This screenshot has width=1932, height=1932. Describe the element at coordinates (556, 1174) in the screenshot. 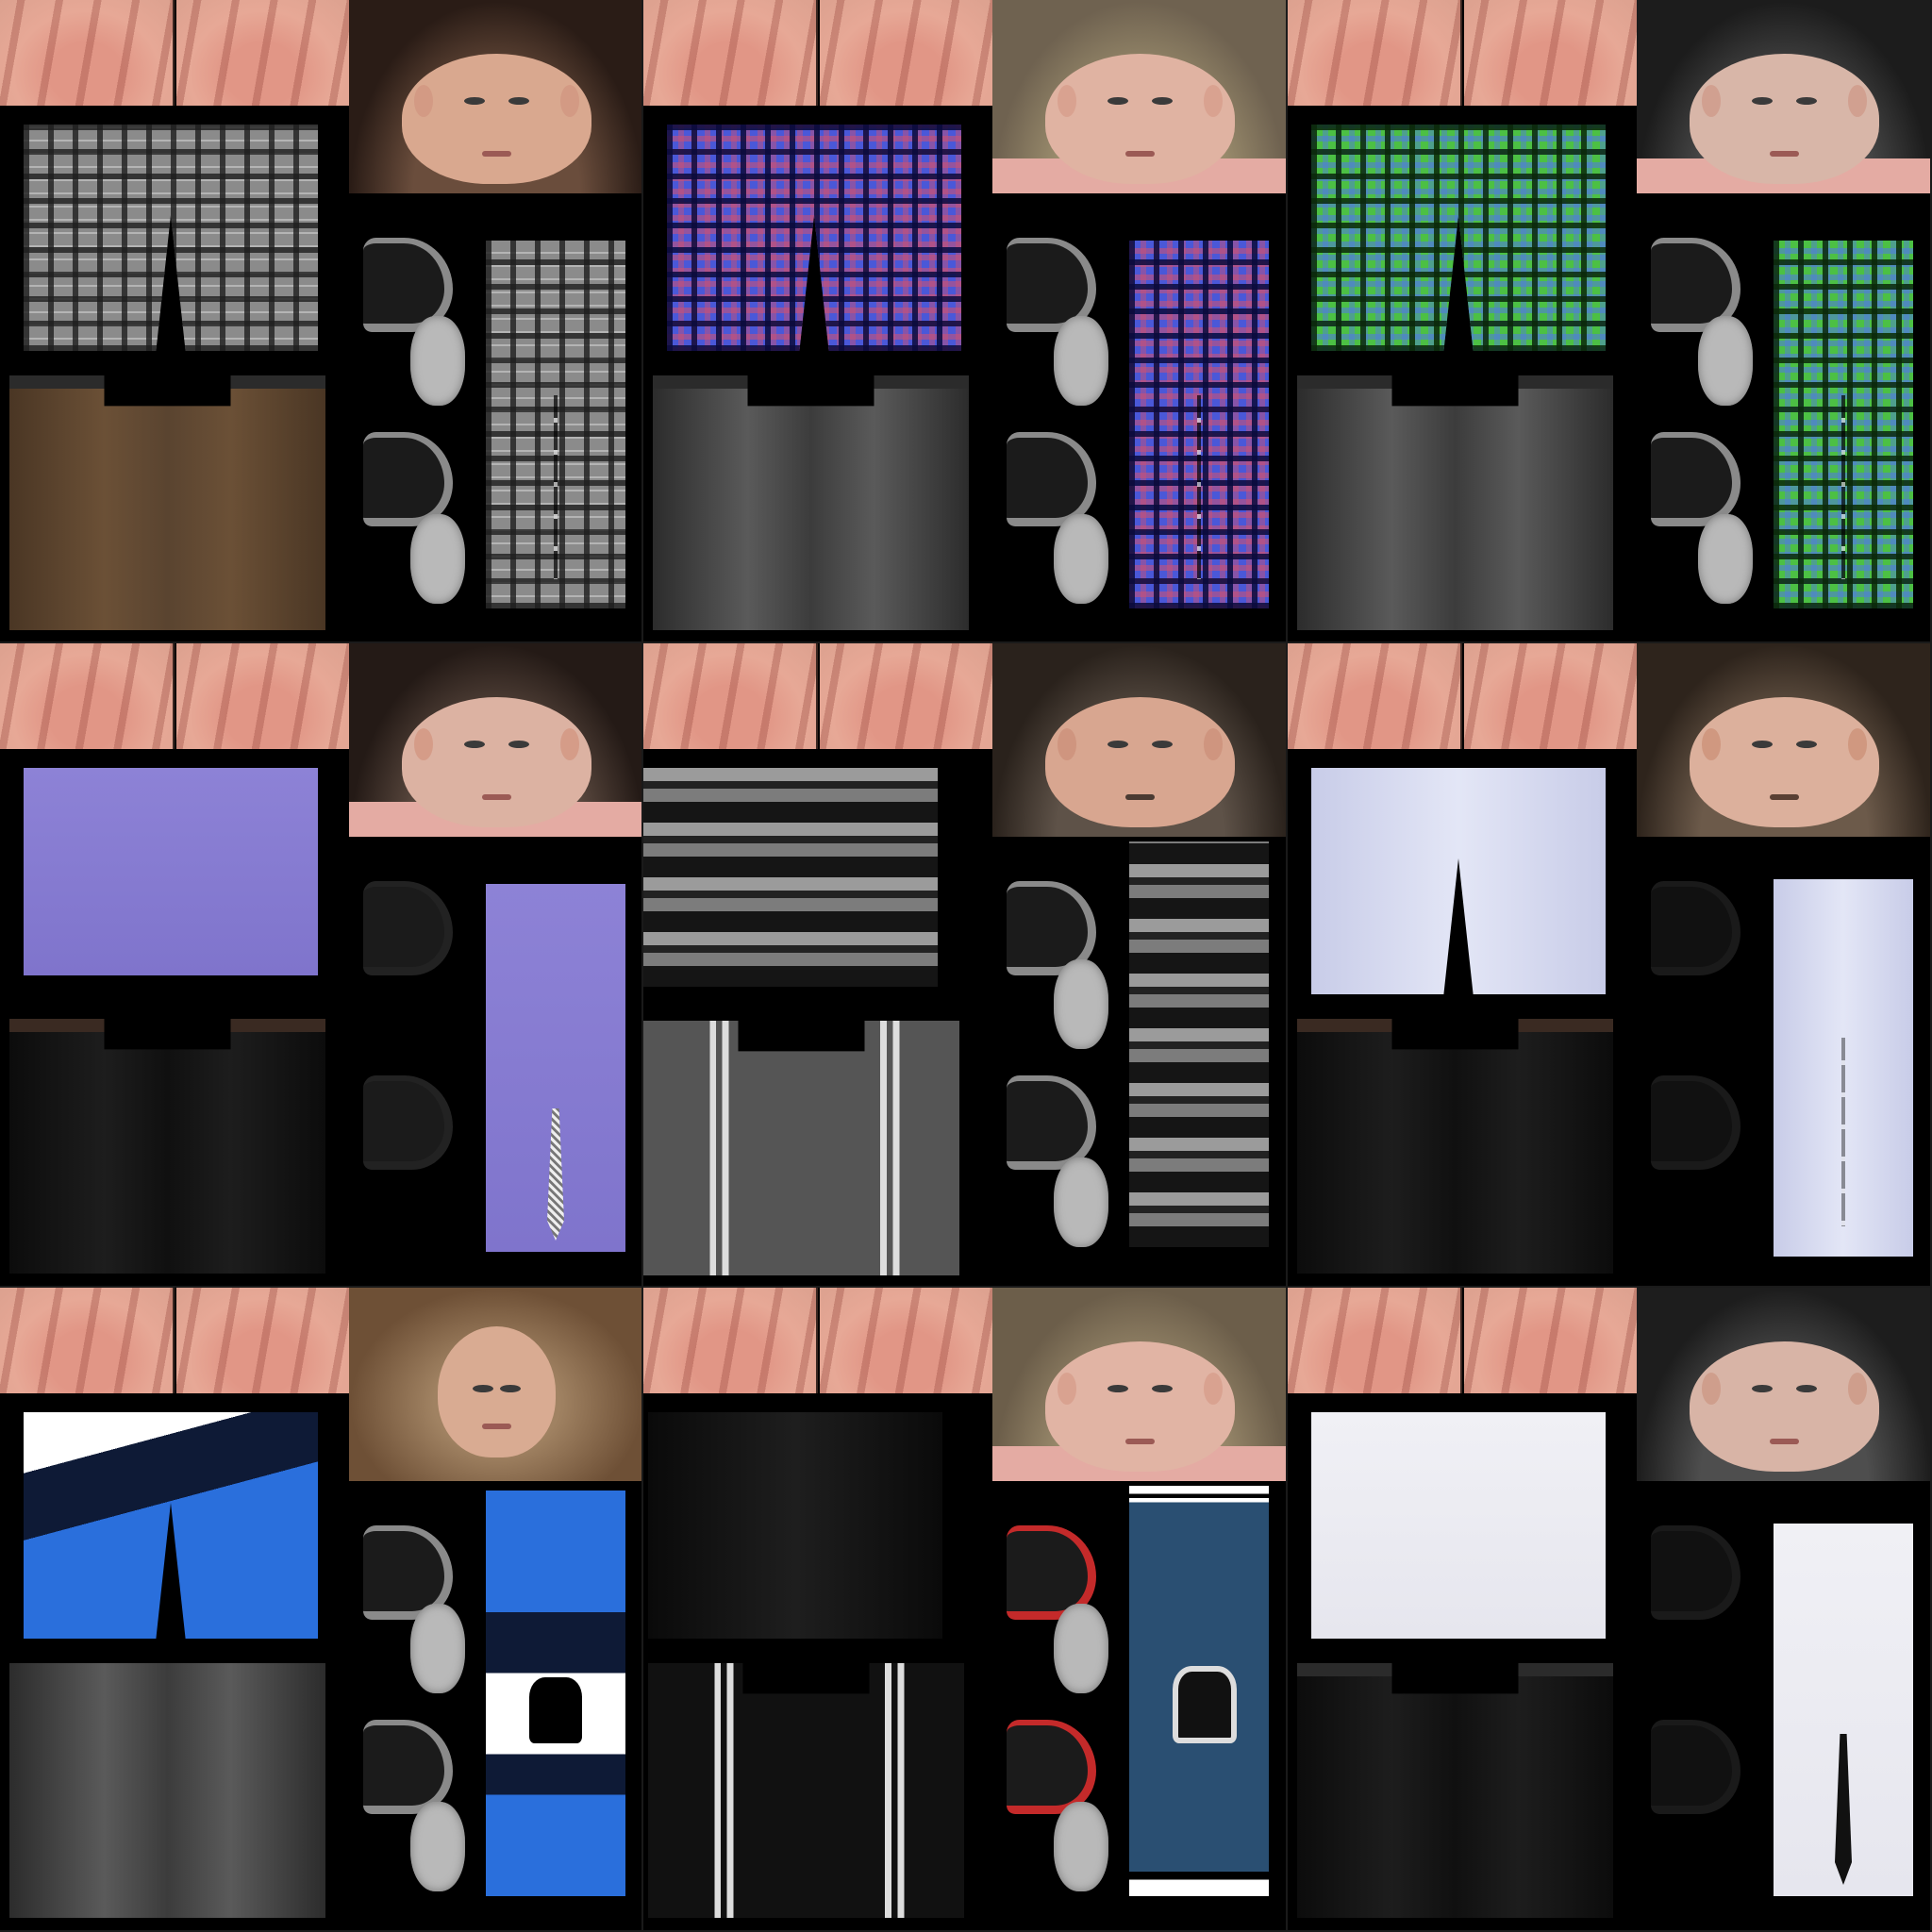

I see `tie` at that location.